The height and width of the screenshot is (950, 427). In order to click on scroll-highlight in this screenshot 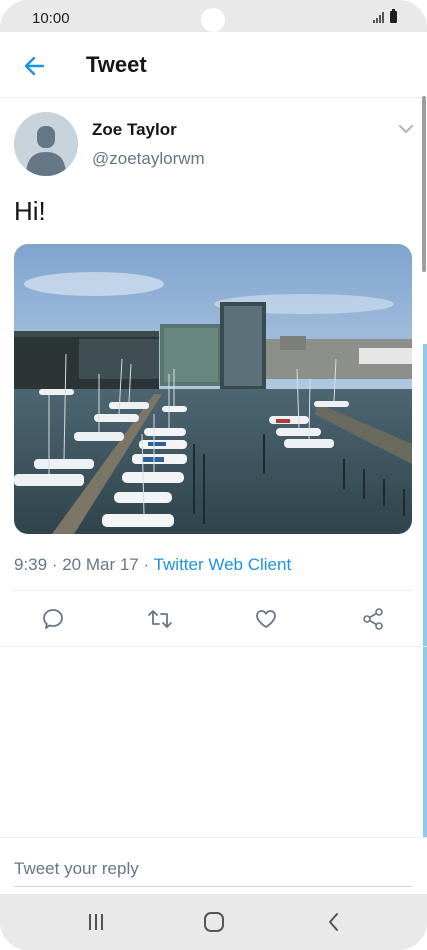, I will do `click(425, 591)`.